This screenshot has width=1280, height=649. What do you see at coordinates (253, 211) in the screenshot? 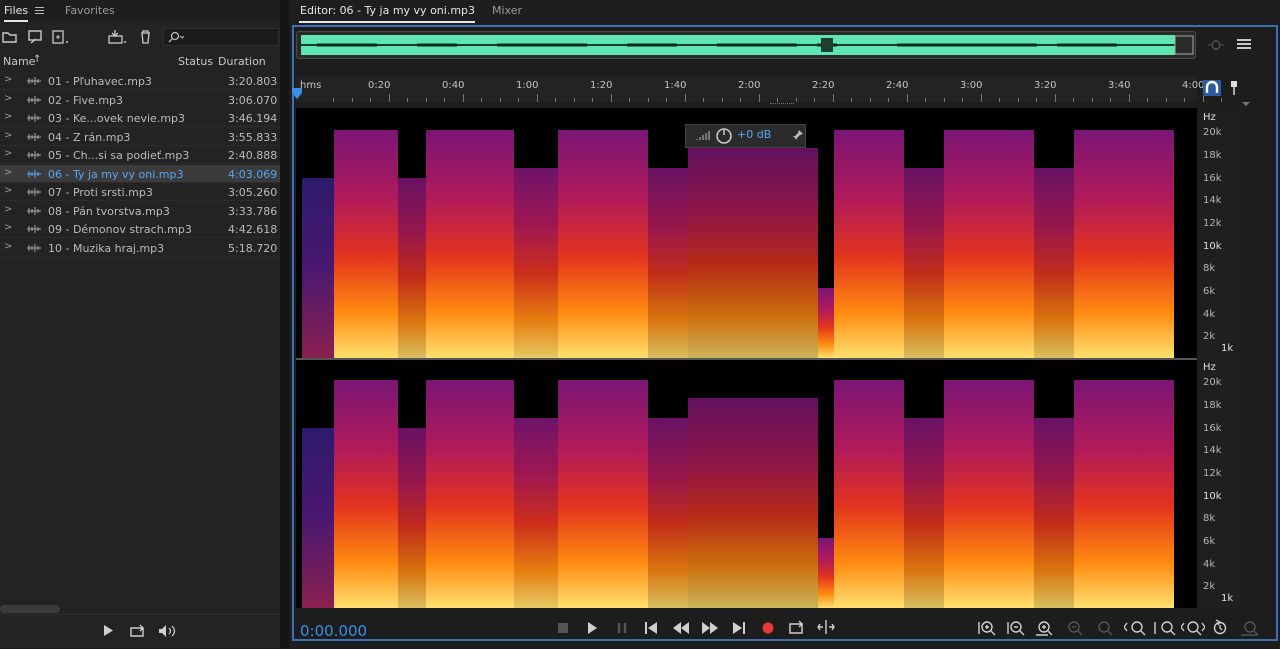
I see `file-duration: 3:33.786` at bounding box center [253, 211].